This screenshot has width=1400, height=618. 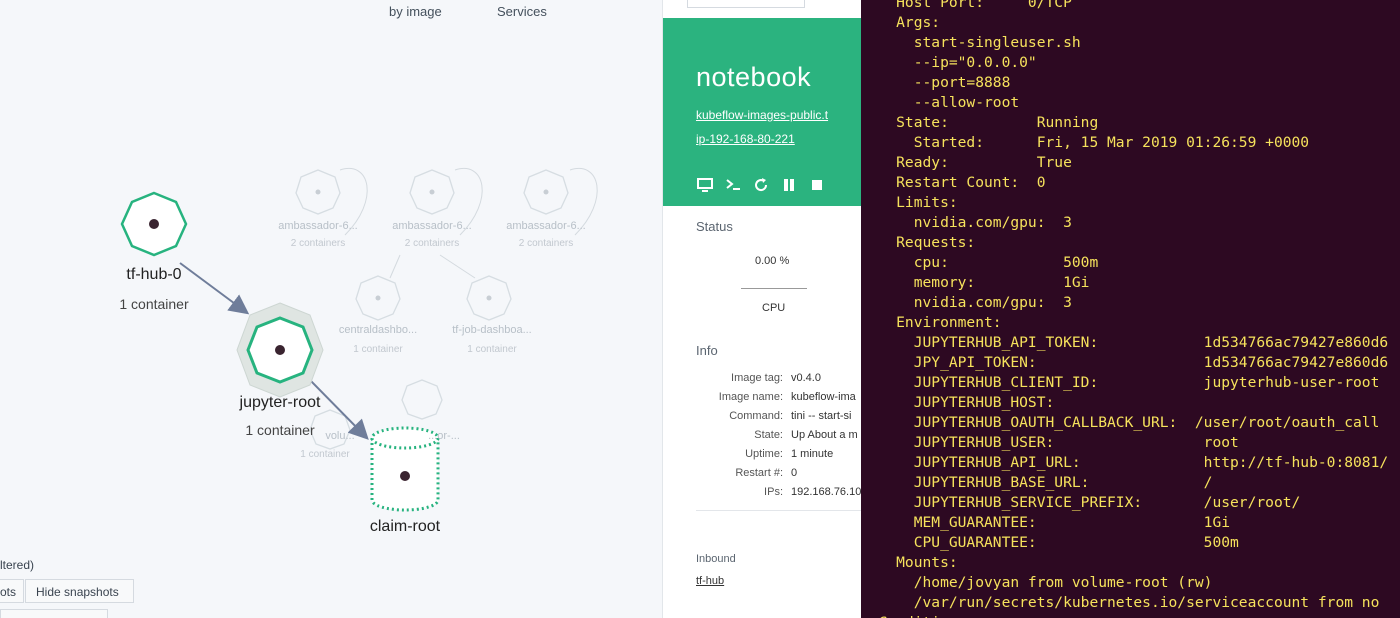 I want to click on terminal-line: --allow-root, so click(x=940, y=102).